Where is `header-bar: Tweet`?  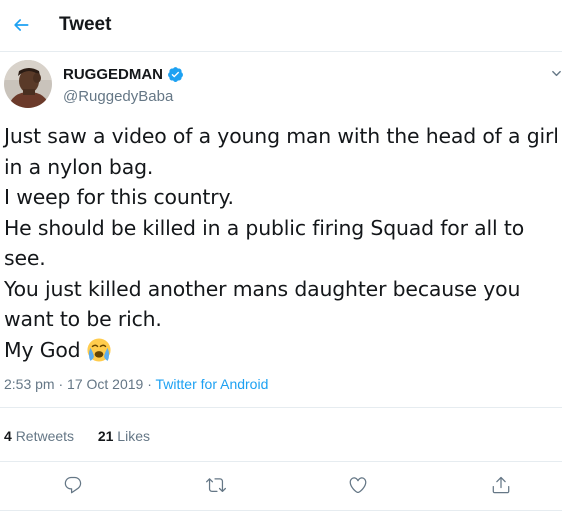
header-bar: Tweet is located at coordinates (281, 26).